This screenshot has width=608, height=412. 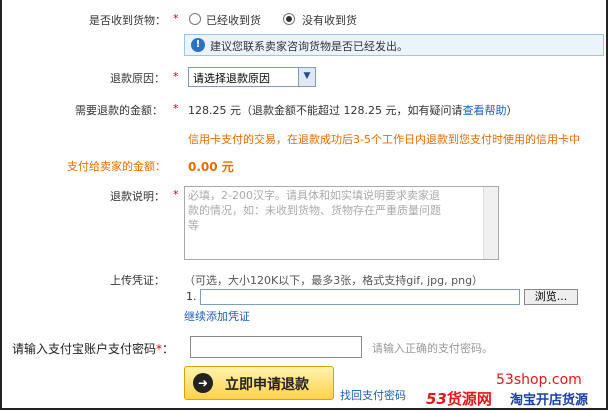 What do you see at coordinates (276, 347) in the screenshot?
I see `payment-password-input` at bounding box center [276, 347].